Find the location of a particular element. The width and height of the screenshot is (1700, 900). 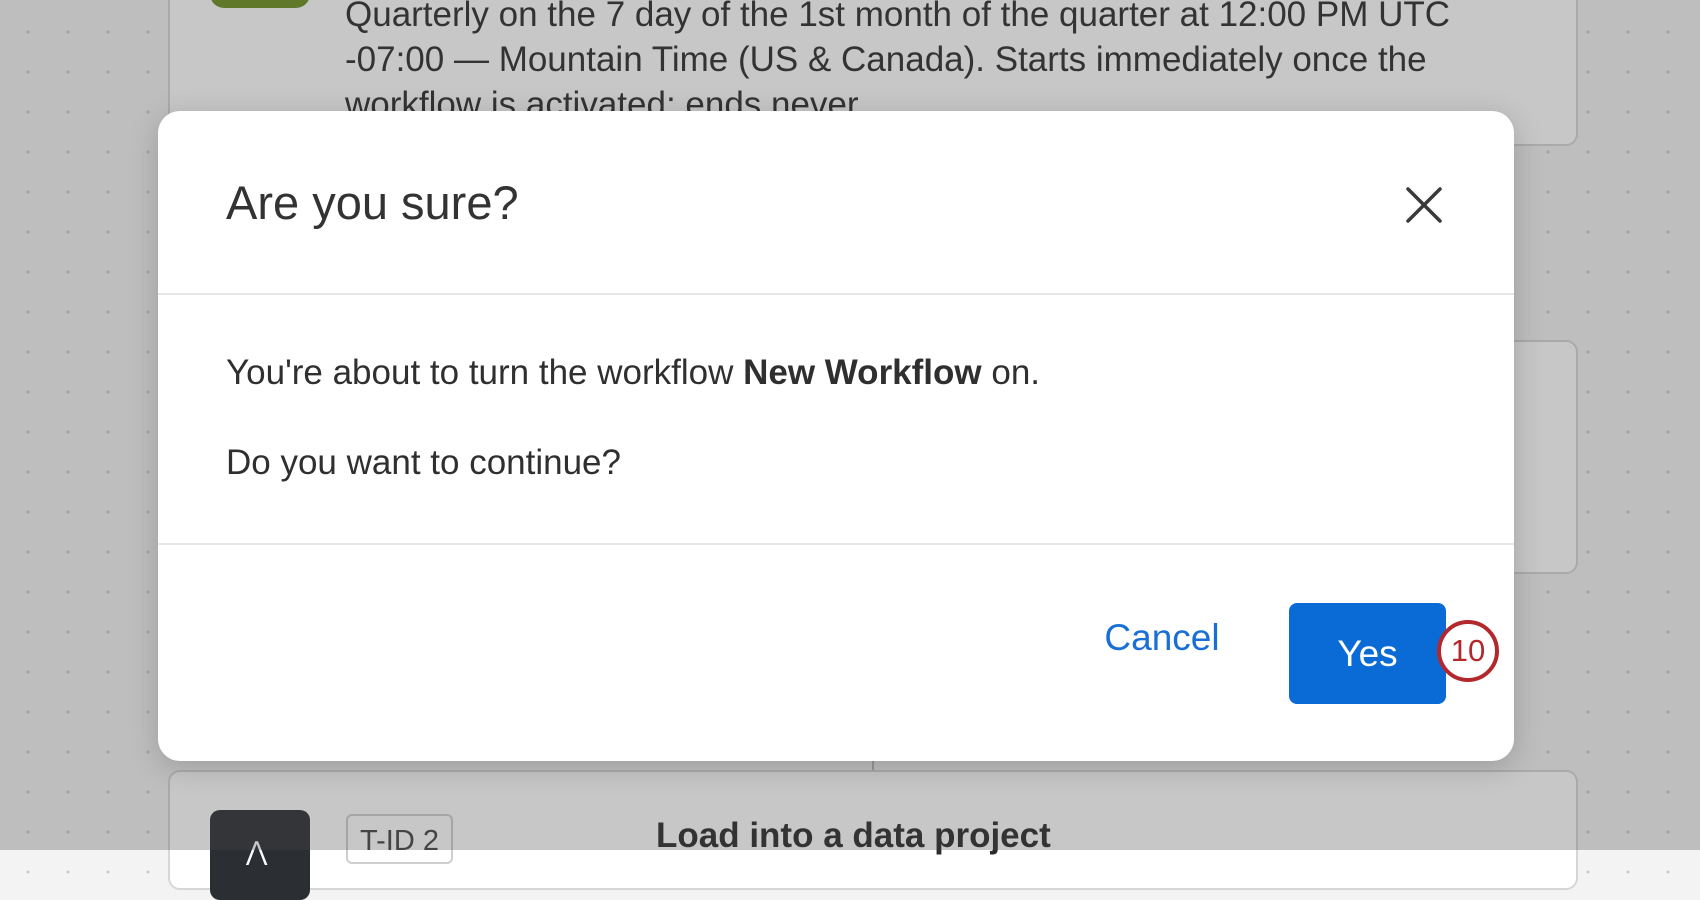

step-annotation-badge: 10 is located at coordinates (1468, 651).